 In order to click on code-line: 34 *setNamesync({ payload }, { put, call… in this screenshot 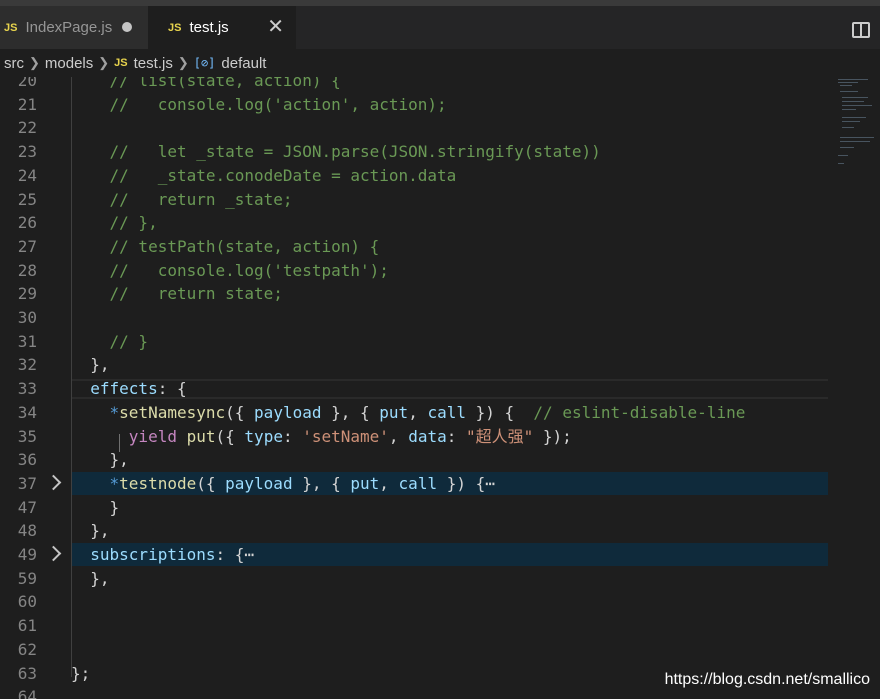, I will do `click(440, 413)`.